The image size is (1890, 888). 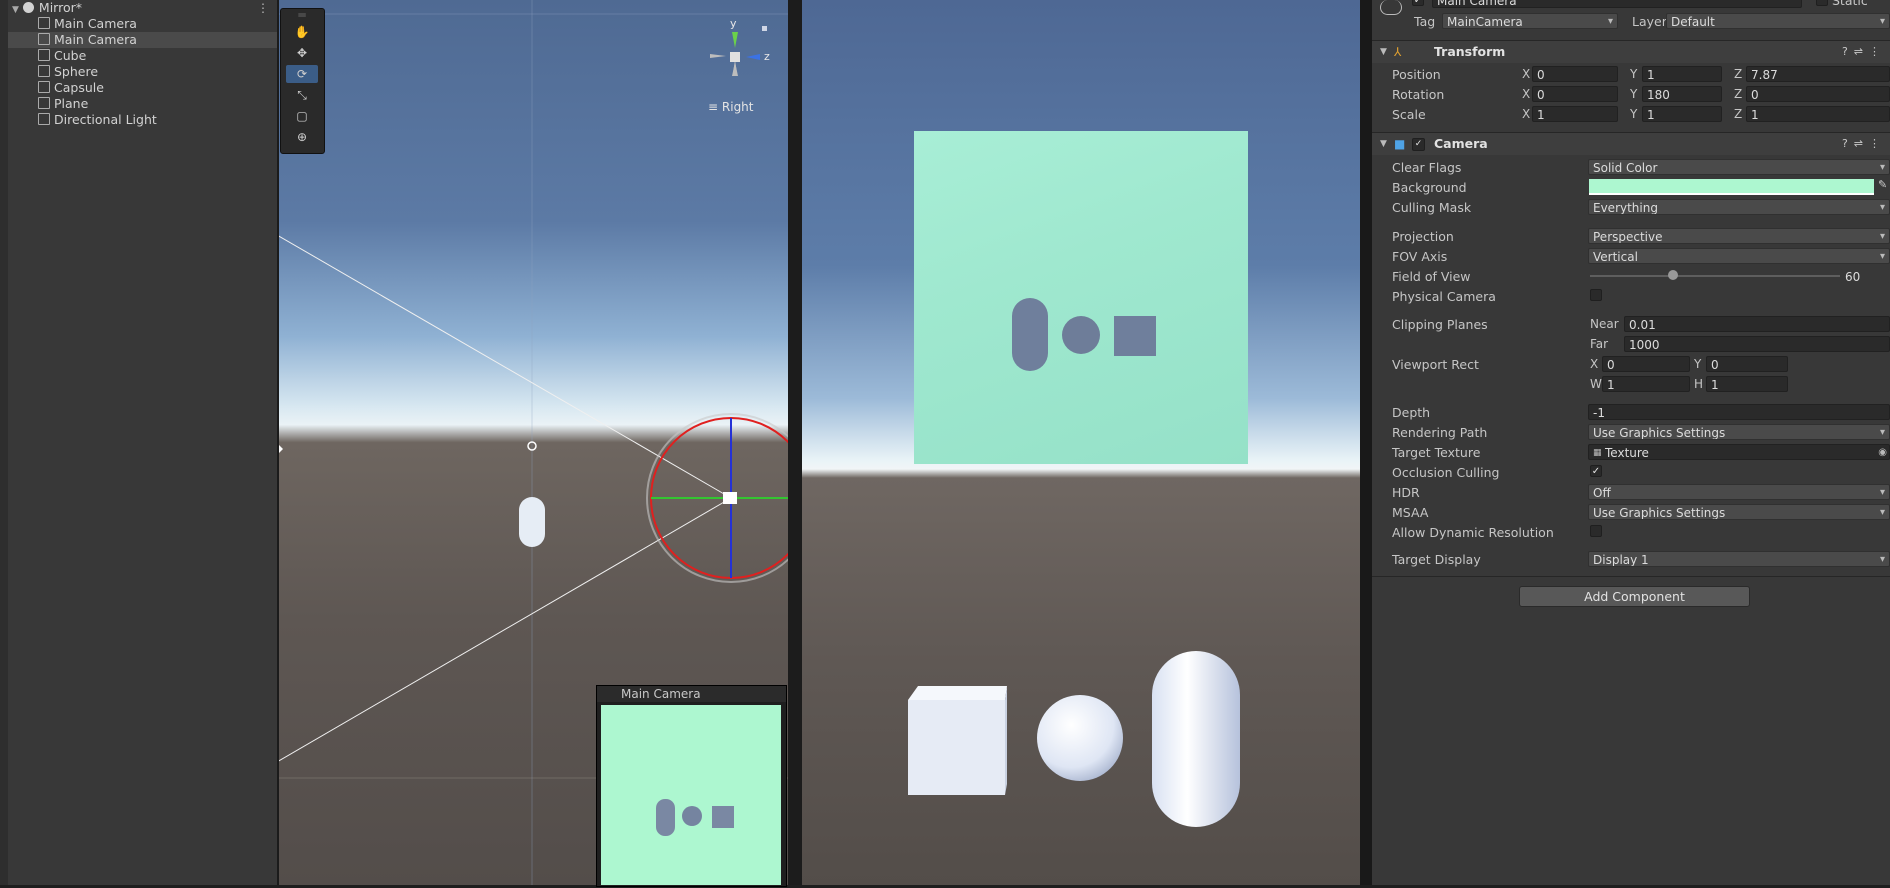 I want to click on axis-w-label: W, so click(x=1596, y=384).